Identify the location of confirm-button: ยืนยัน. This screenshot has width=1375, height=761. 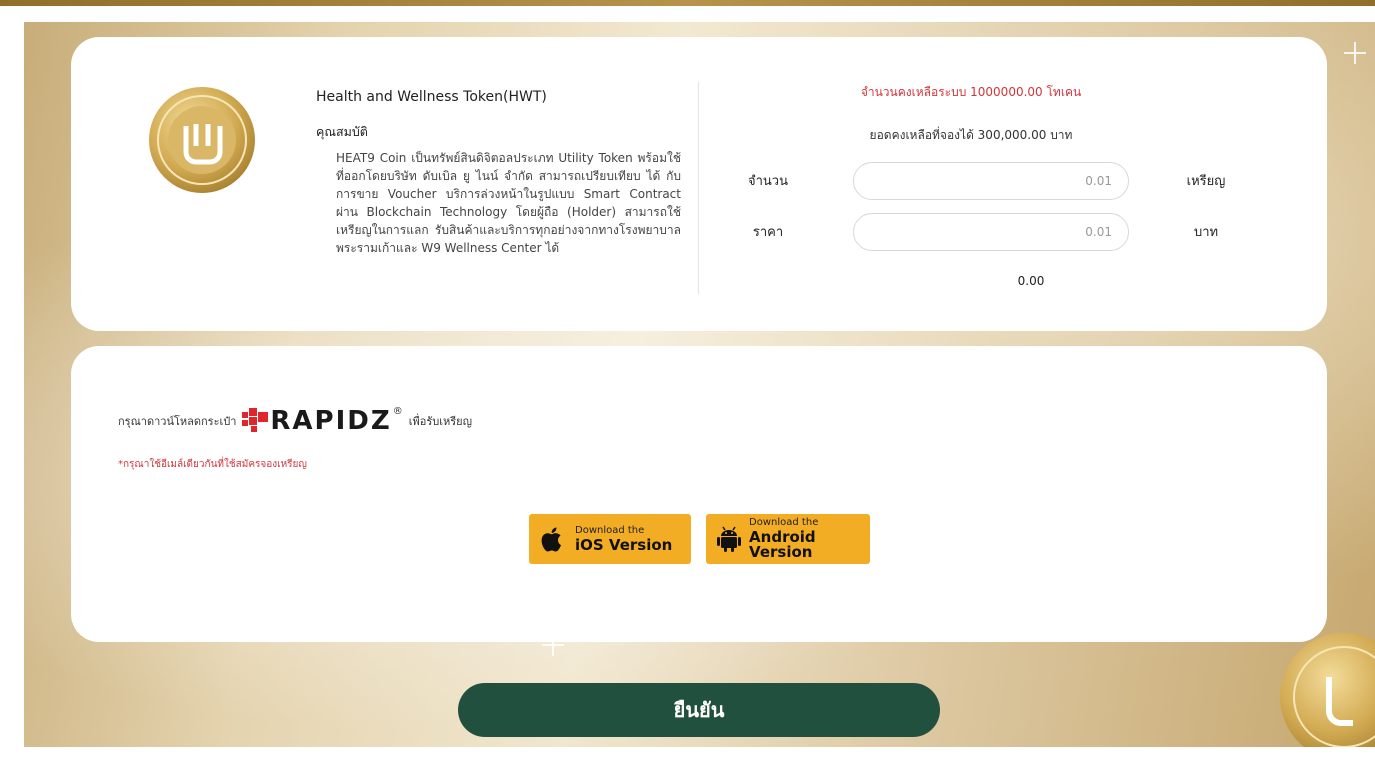
(699, 710).